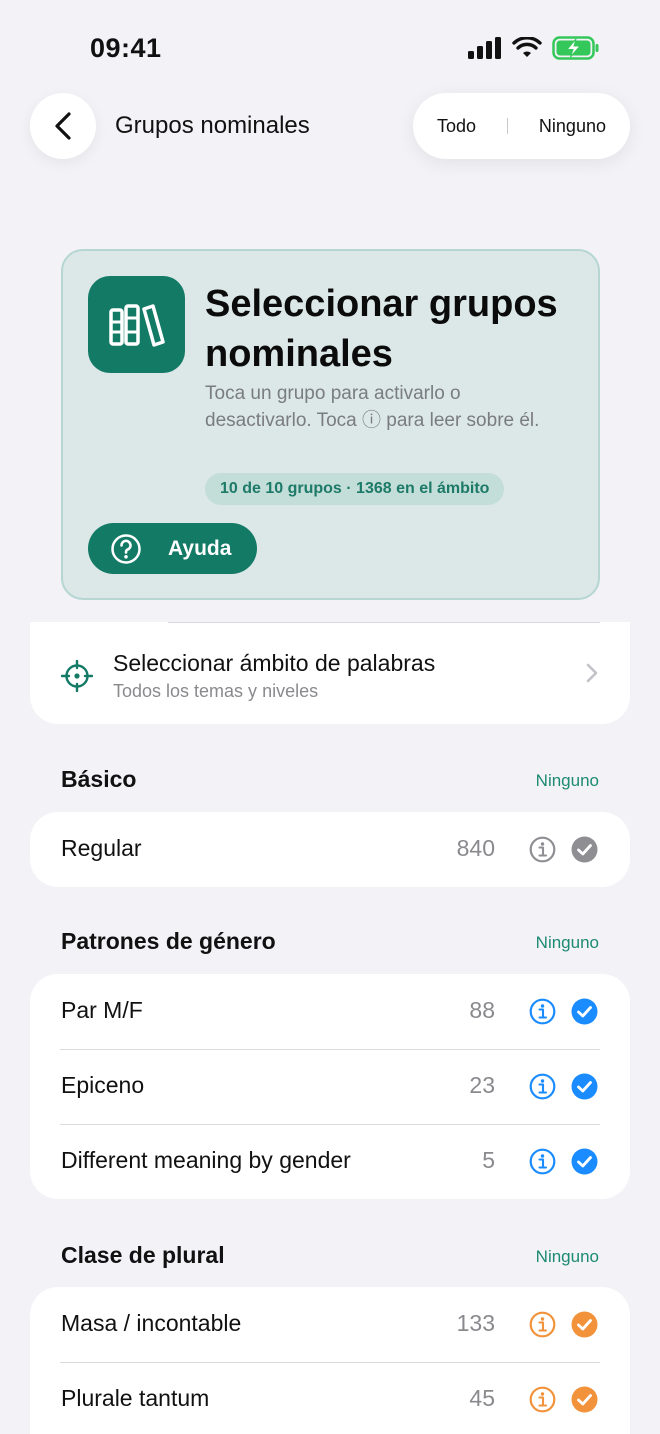 The height and width of the screenshot is (1434, 660). I want to click on cellular-signal-icon, so click(484, 48).